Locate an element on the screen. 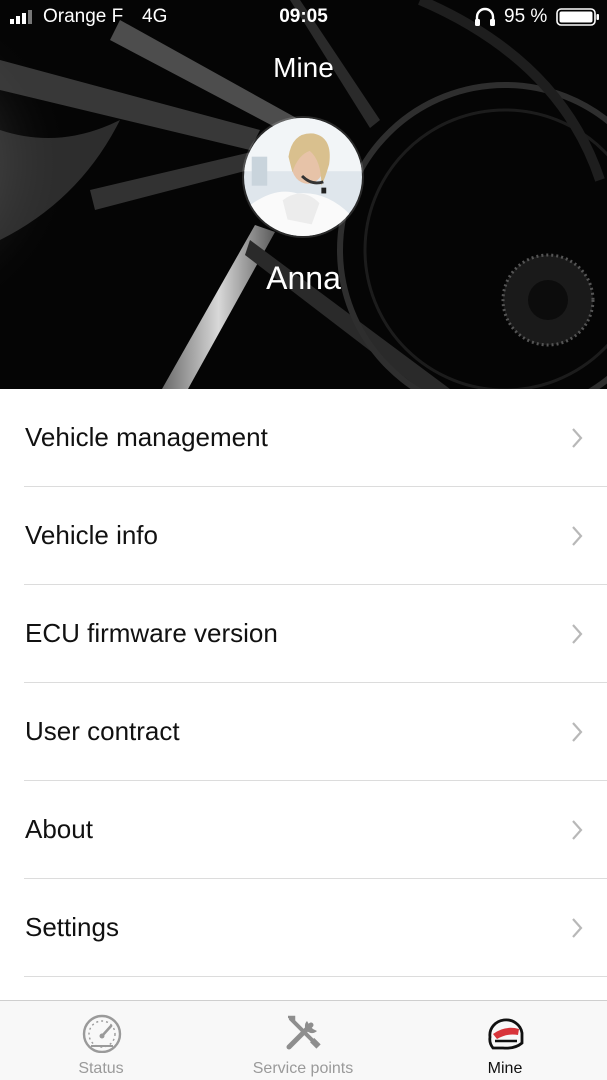 The height and width of the screenshot is (1080, 607). tab-label: Status is located at coordinates (101, 1068).